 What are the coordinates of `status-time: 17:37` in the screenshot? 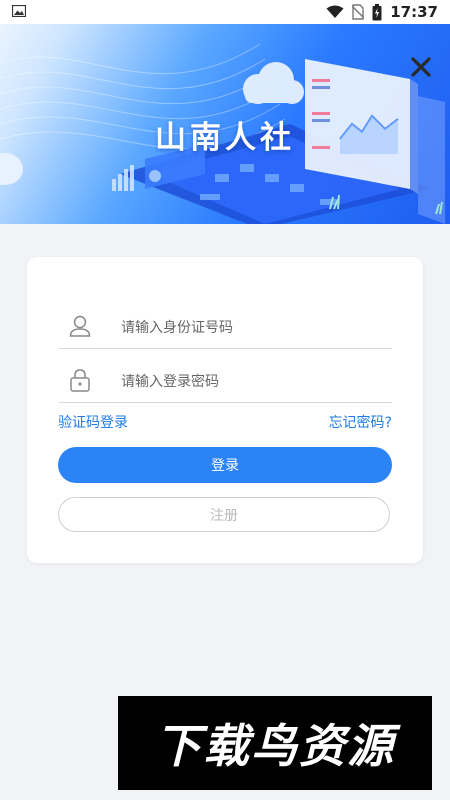 It's located at (414, 12).